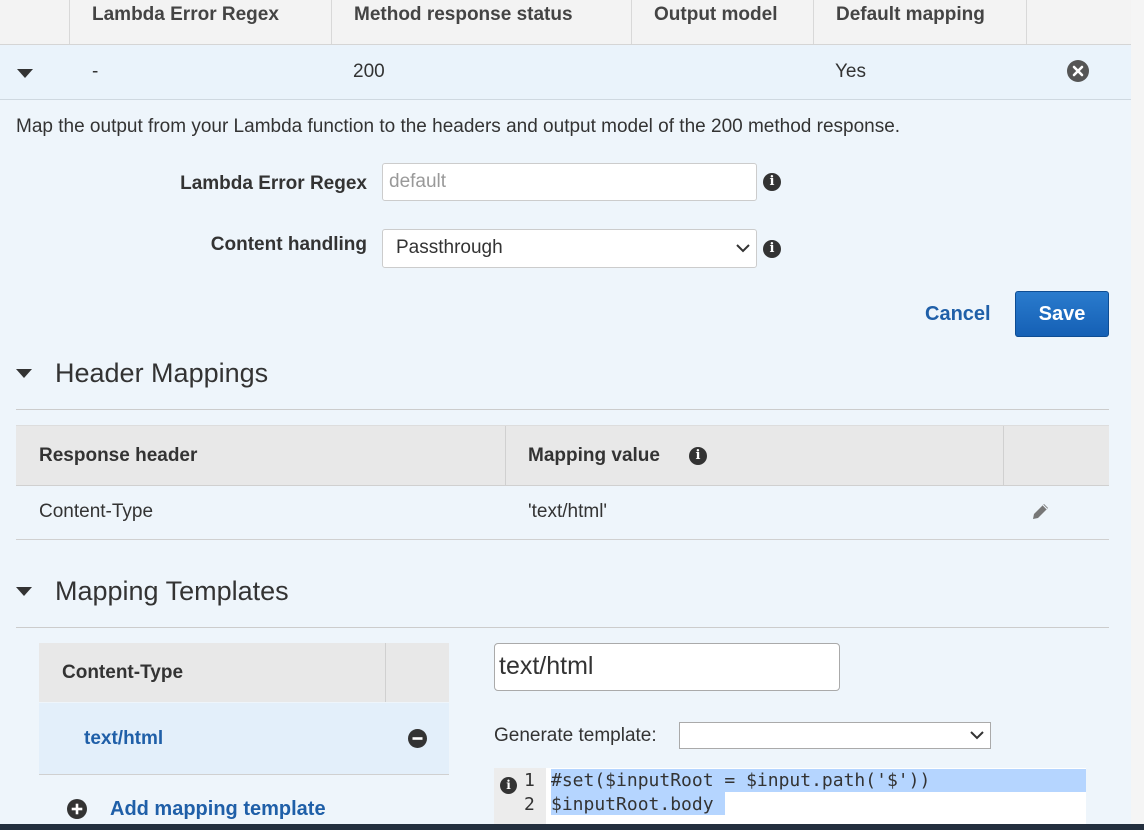 The image size is (1144, 830). What do you see at coordinates (529, 804) in the screenshot?
I see `line-number: 2` at bounding box center [529, 804].